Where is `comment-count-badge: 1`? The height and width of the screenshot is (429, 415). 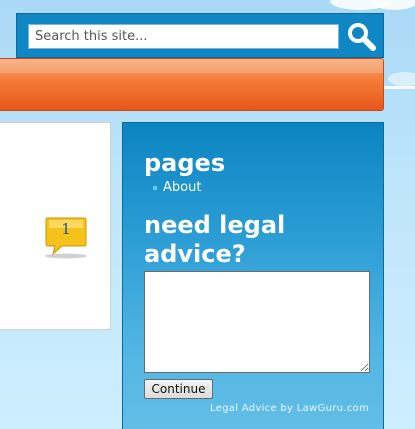 comment-count-badge: 1 is located at coordinates (66, 238).